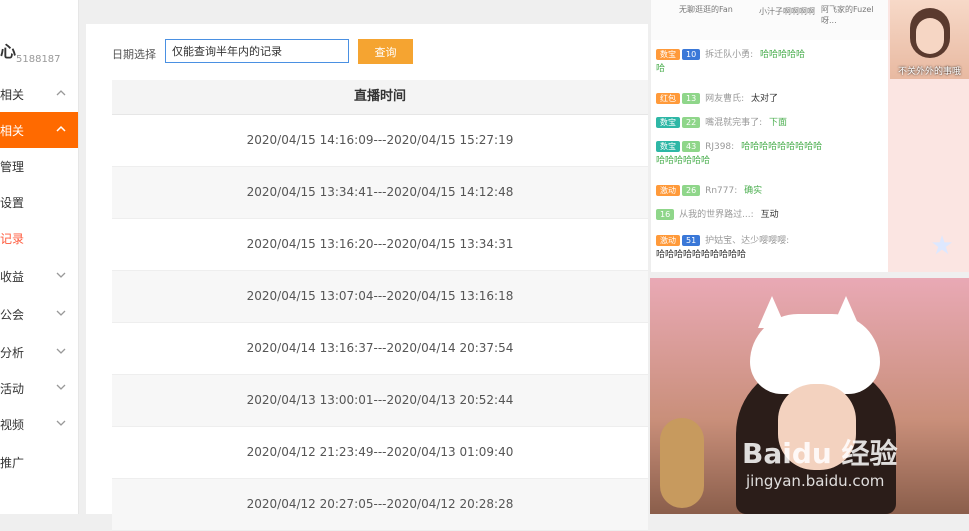 The width and height of the screenshot is (969, 531). I want to click on chat-nick: 从我的世界路过...:, so click(716, 215).